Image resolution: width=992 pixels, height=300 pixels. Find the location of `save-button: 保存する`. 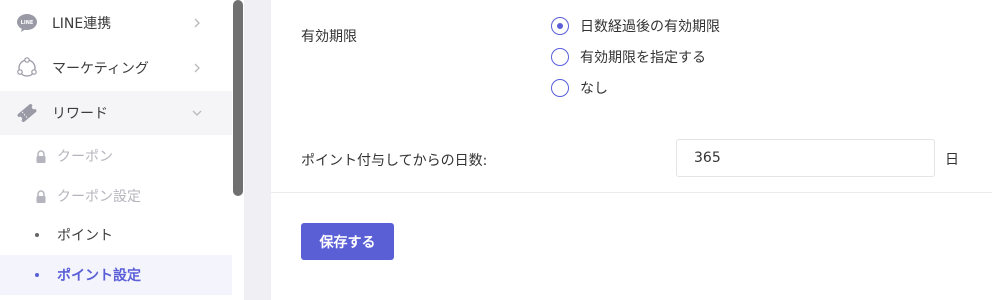

save-button: 保存する is located at coordinates (347, 241).